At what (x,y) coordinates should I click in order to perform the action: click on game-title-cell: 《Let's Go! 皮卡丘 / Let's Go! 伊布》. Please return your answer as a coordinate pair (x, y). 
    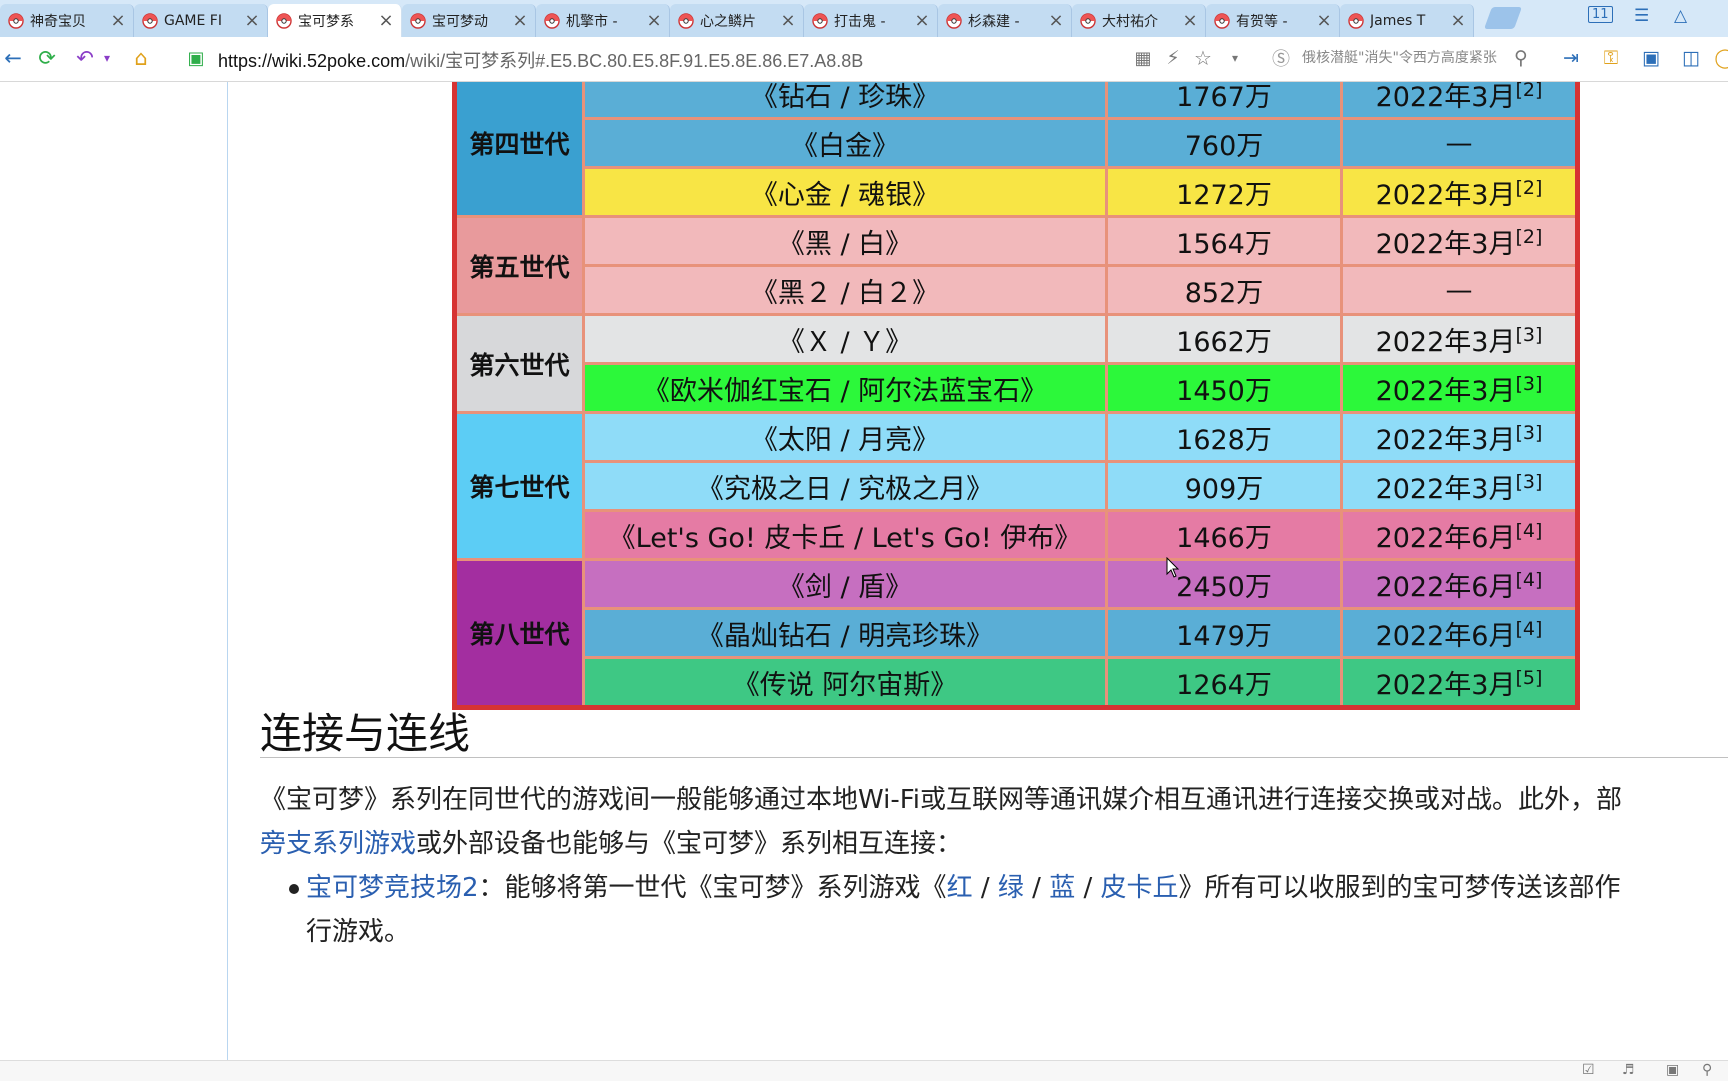
    Looking at the image, I should click on (845, 535).